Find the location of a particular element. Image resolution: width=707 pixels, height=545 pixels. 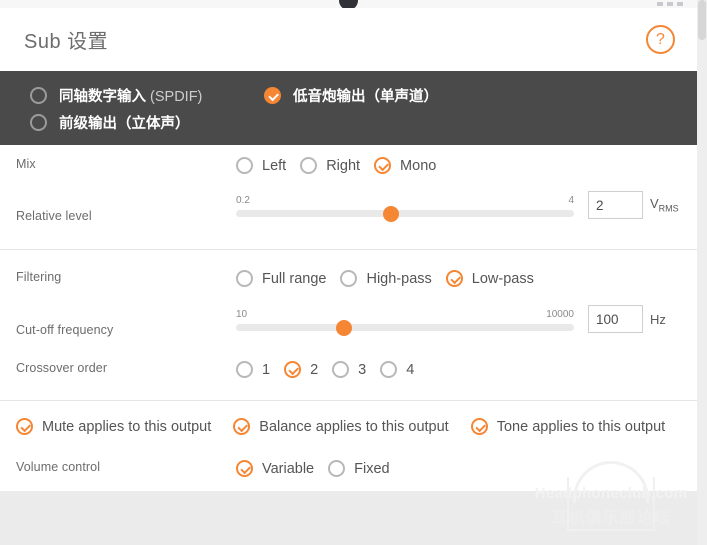

volume-control-option-variable: Variable is located at coordinates (275, 468).